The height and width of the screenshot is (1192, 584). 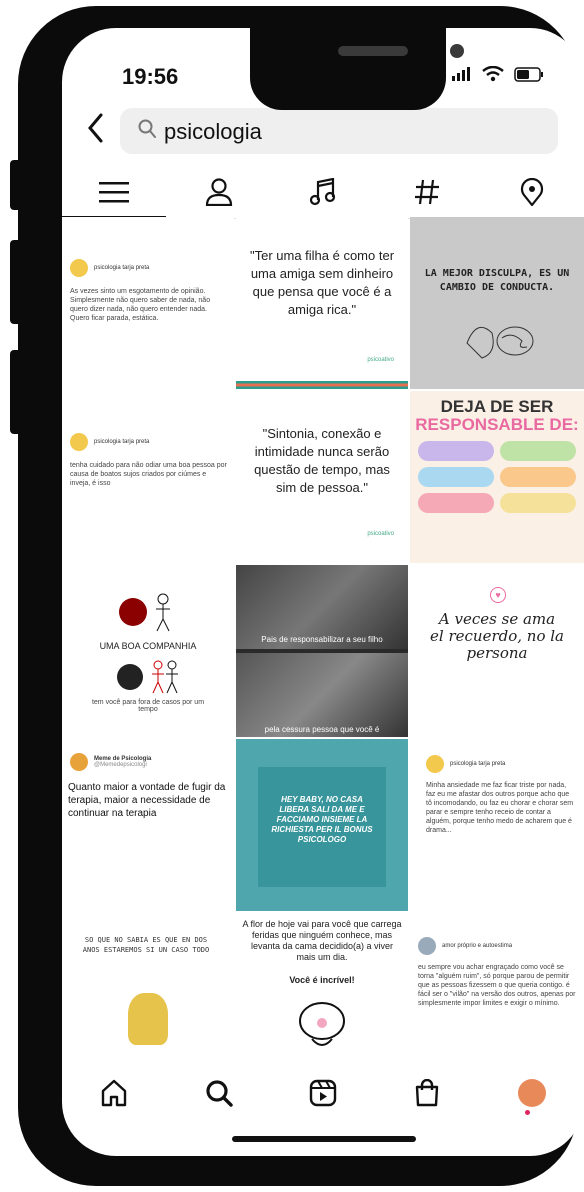 I want to click on home-indicator, so click(x=324, y=1139).